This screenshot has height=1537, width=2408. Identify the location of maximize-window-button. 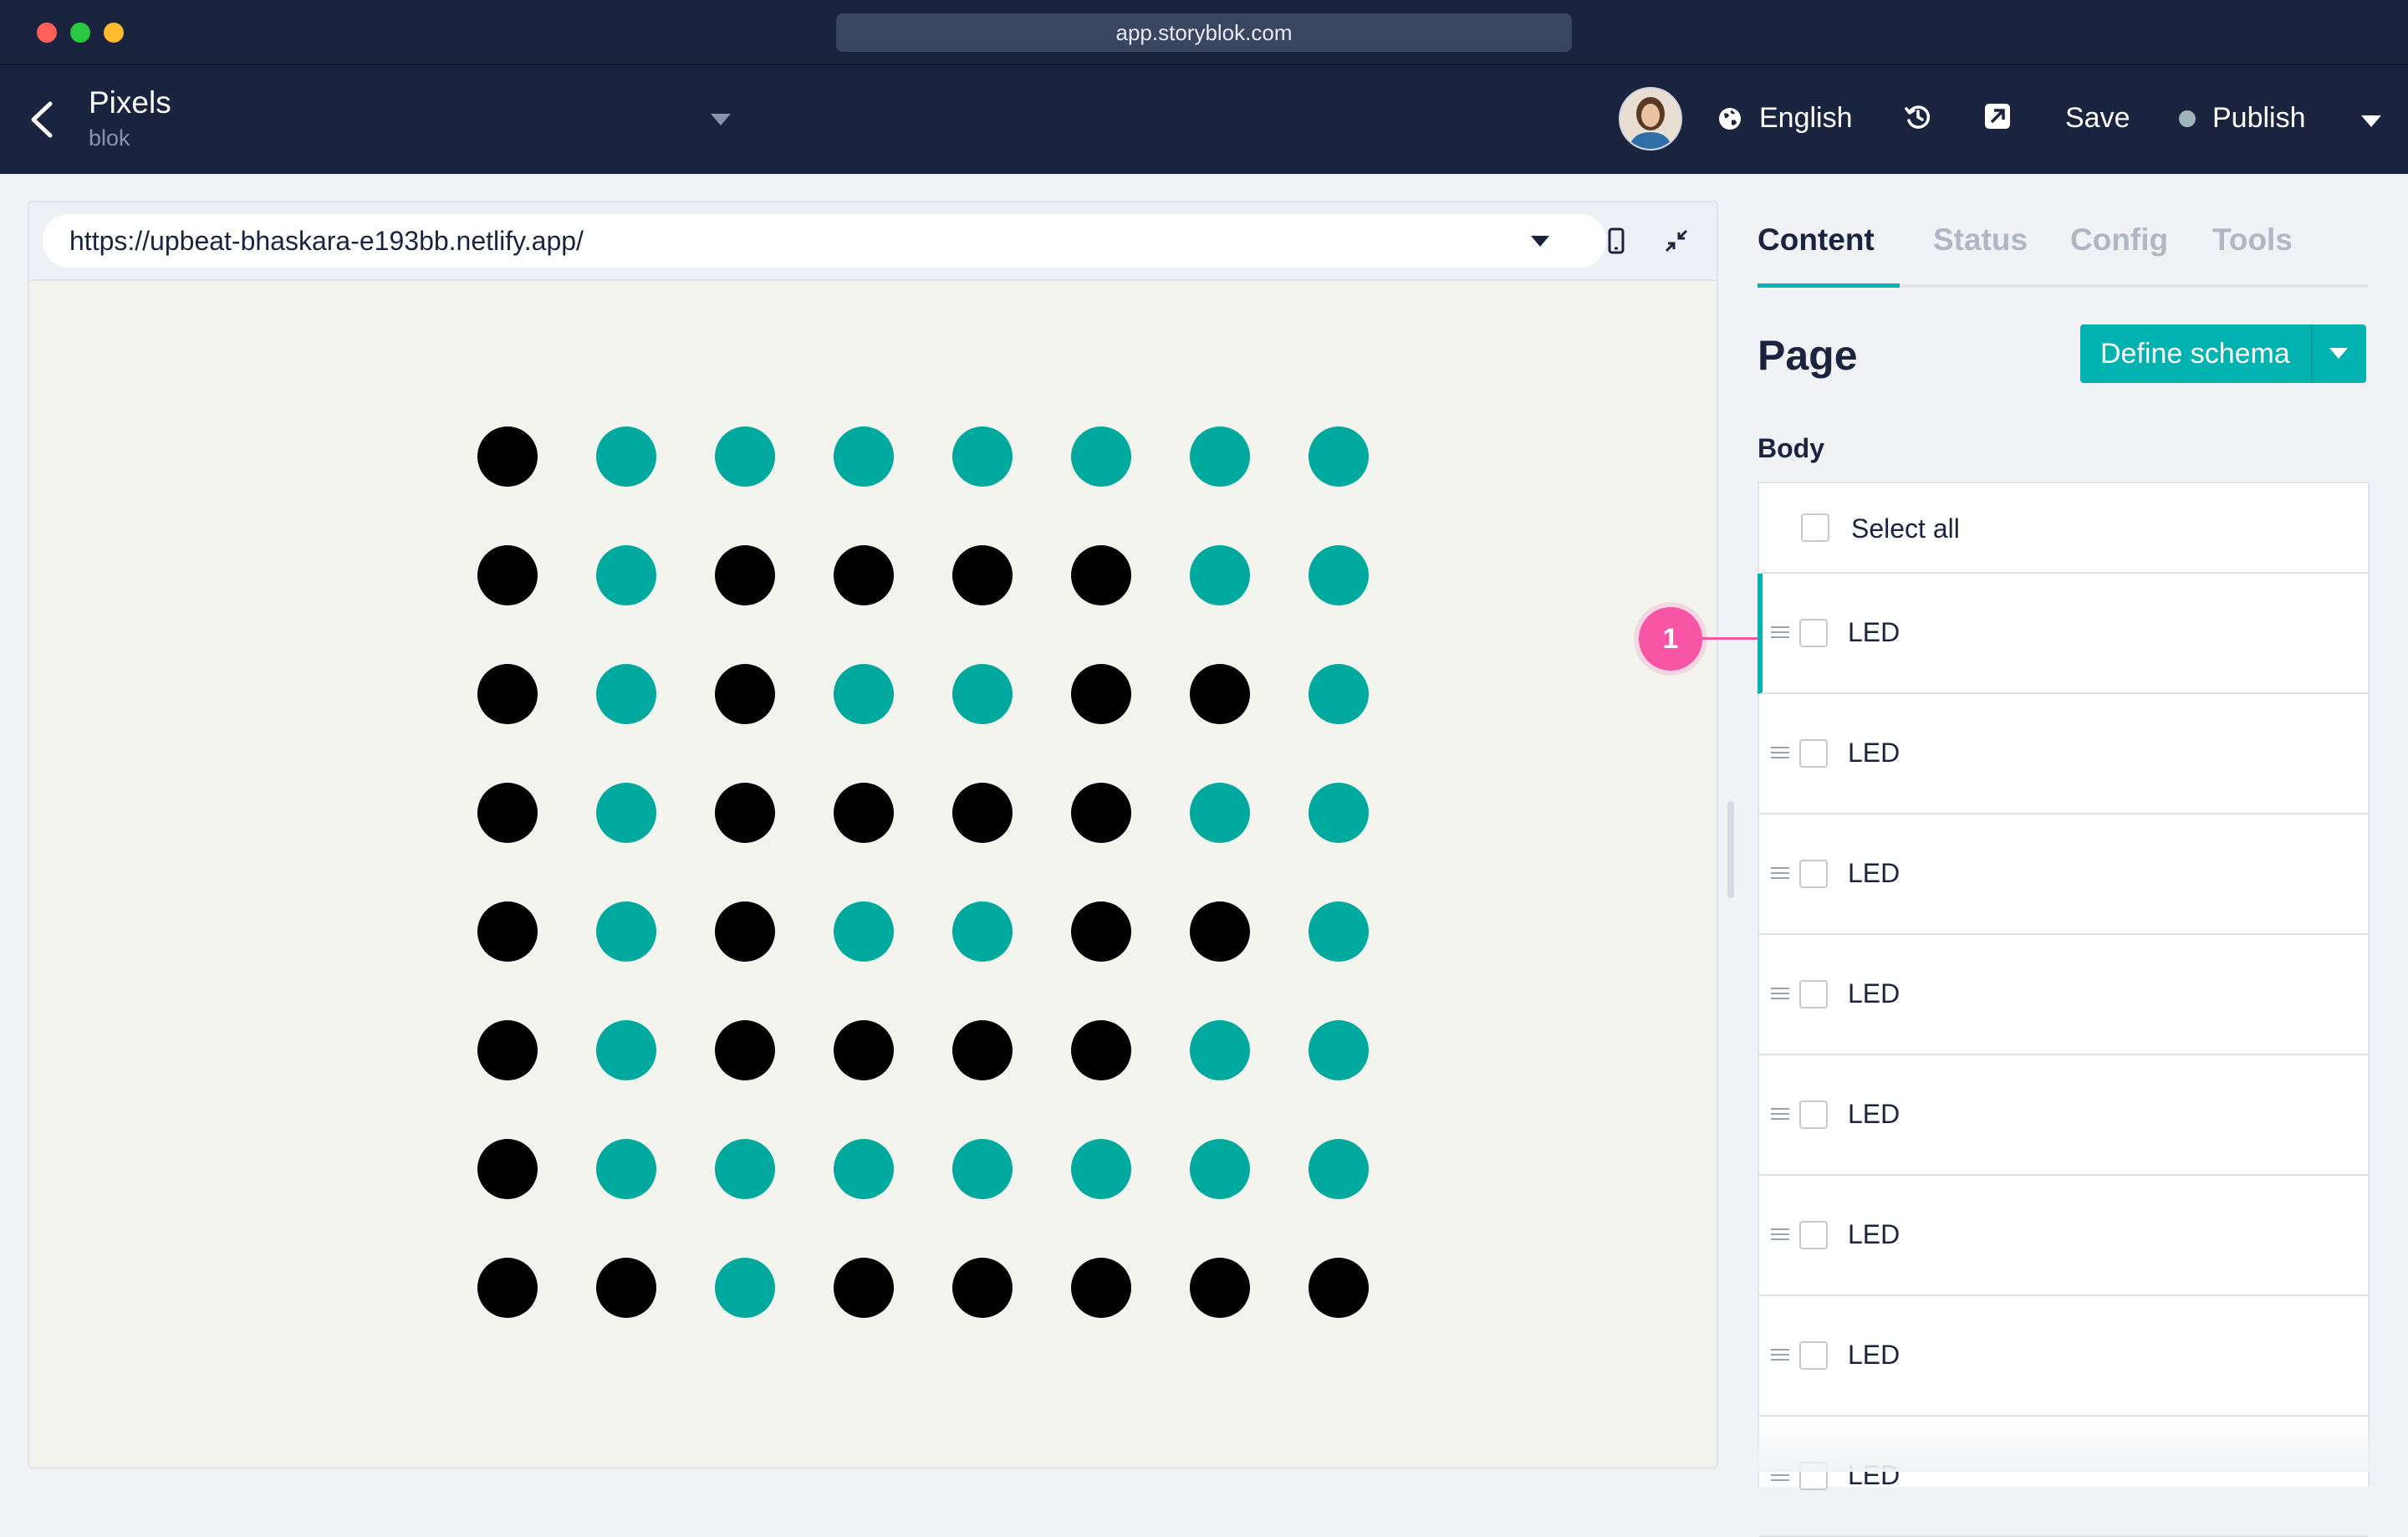
(80, 33).